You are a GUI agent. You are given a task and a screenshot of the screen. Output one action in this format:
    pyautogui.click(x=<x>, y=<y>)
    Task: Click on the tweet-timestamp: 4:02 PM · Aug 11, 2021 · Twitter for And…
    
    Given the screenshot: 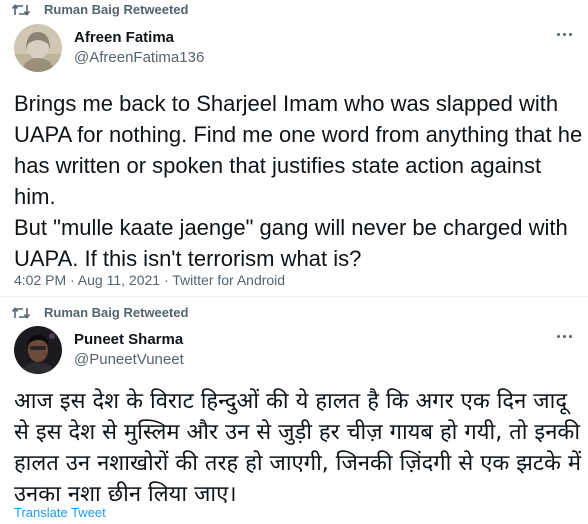 What is the action you would take?
    pyautogui.click(x=149, y=280)
    